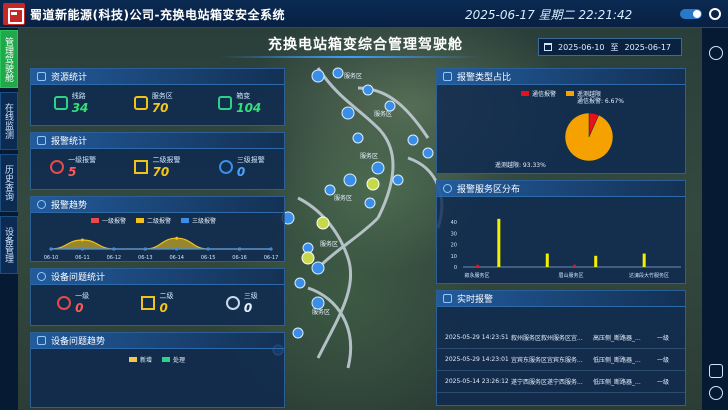 This screenshot has height=410, width=728. I want to click on panel-title: 实时报警, so click(475, 300).